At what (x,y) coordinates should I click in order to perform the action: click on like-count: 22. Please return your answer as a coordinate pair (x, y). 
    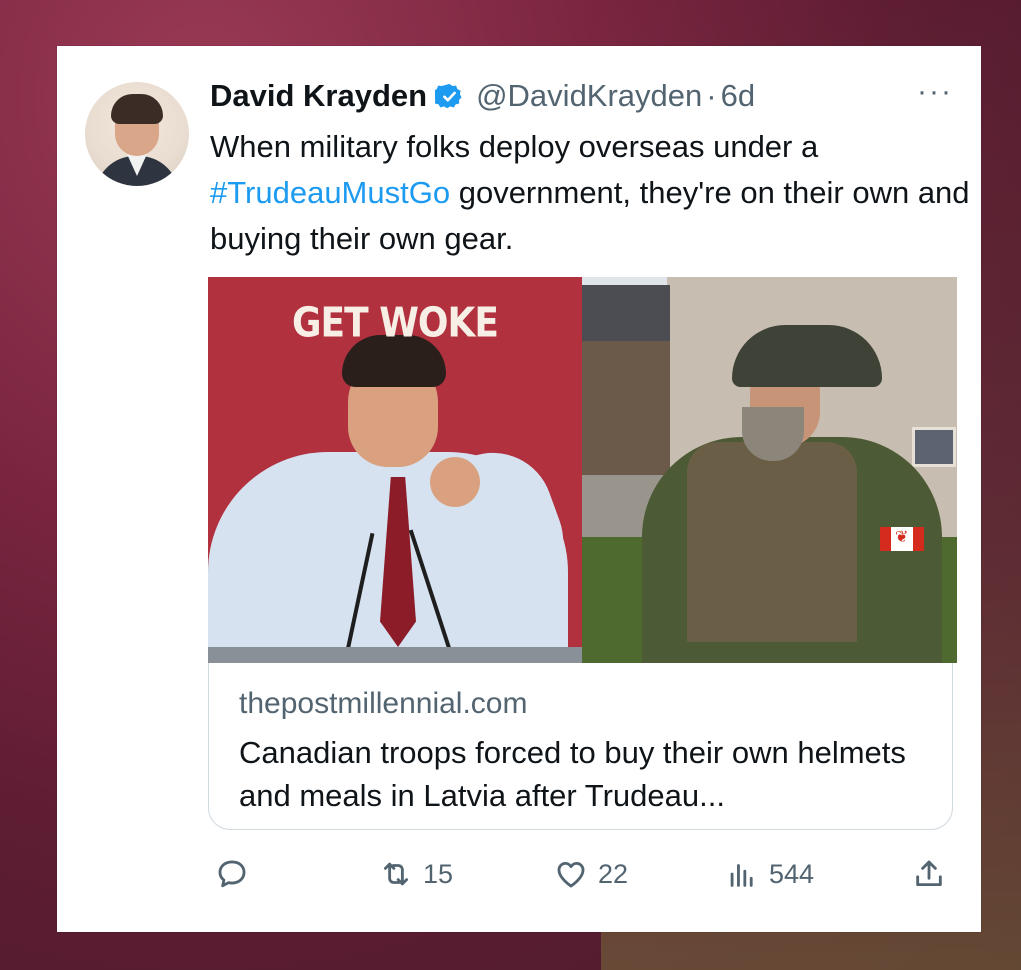
    Looking at the image, I should click on (613, 873).